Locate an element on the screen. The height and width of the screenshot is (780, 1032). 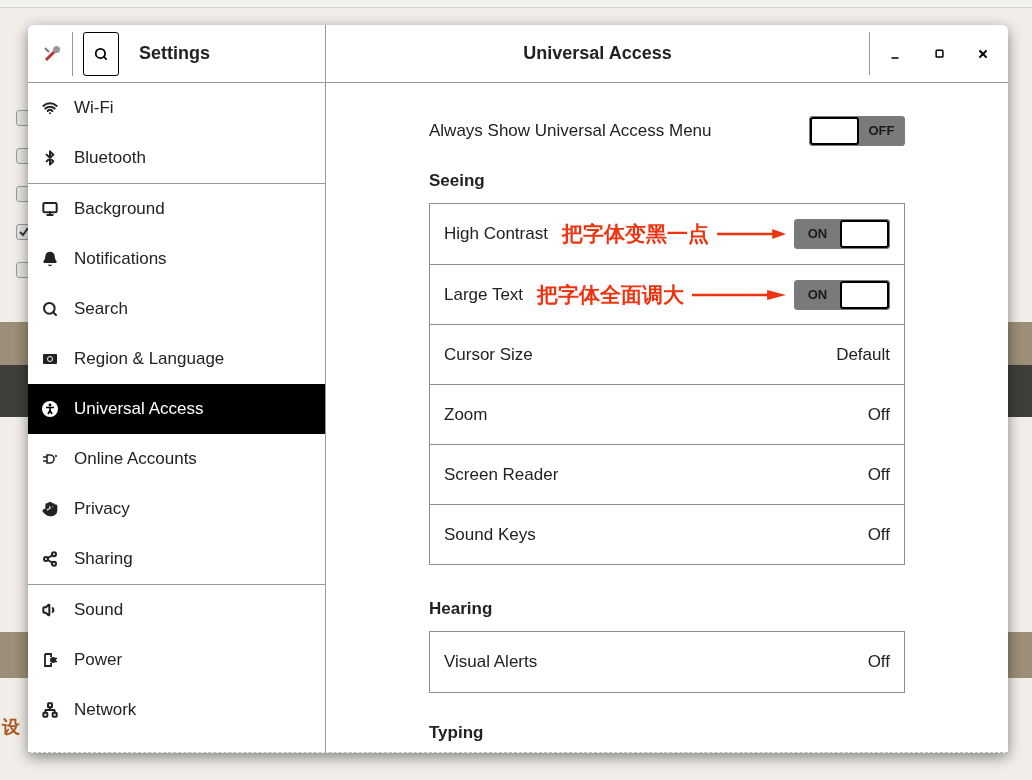
sidebar-item: Search is located at coordinates (176, 309).